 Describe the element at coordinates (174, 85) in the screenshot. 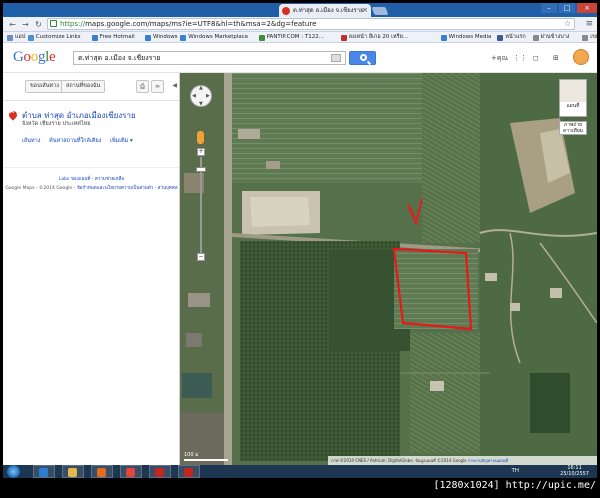

I see `collapse-panel-icon: ◀` at that location.